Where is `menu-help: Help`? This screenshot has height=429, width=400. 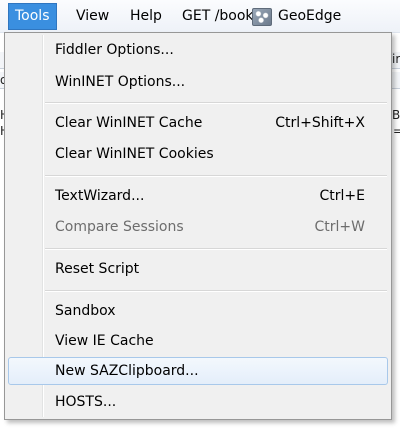 menu-help: Help is located at coordinates (146, 16).